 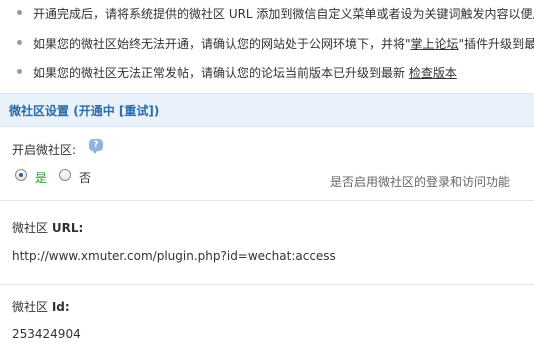 I want to click on id-value: 253424904, so click(x=46, y=334).